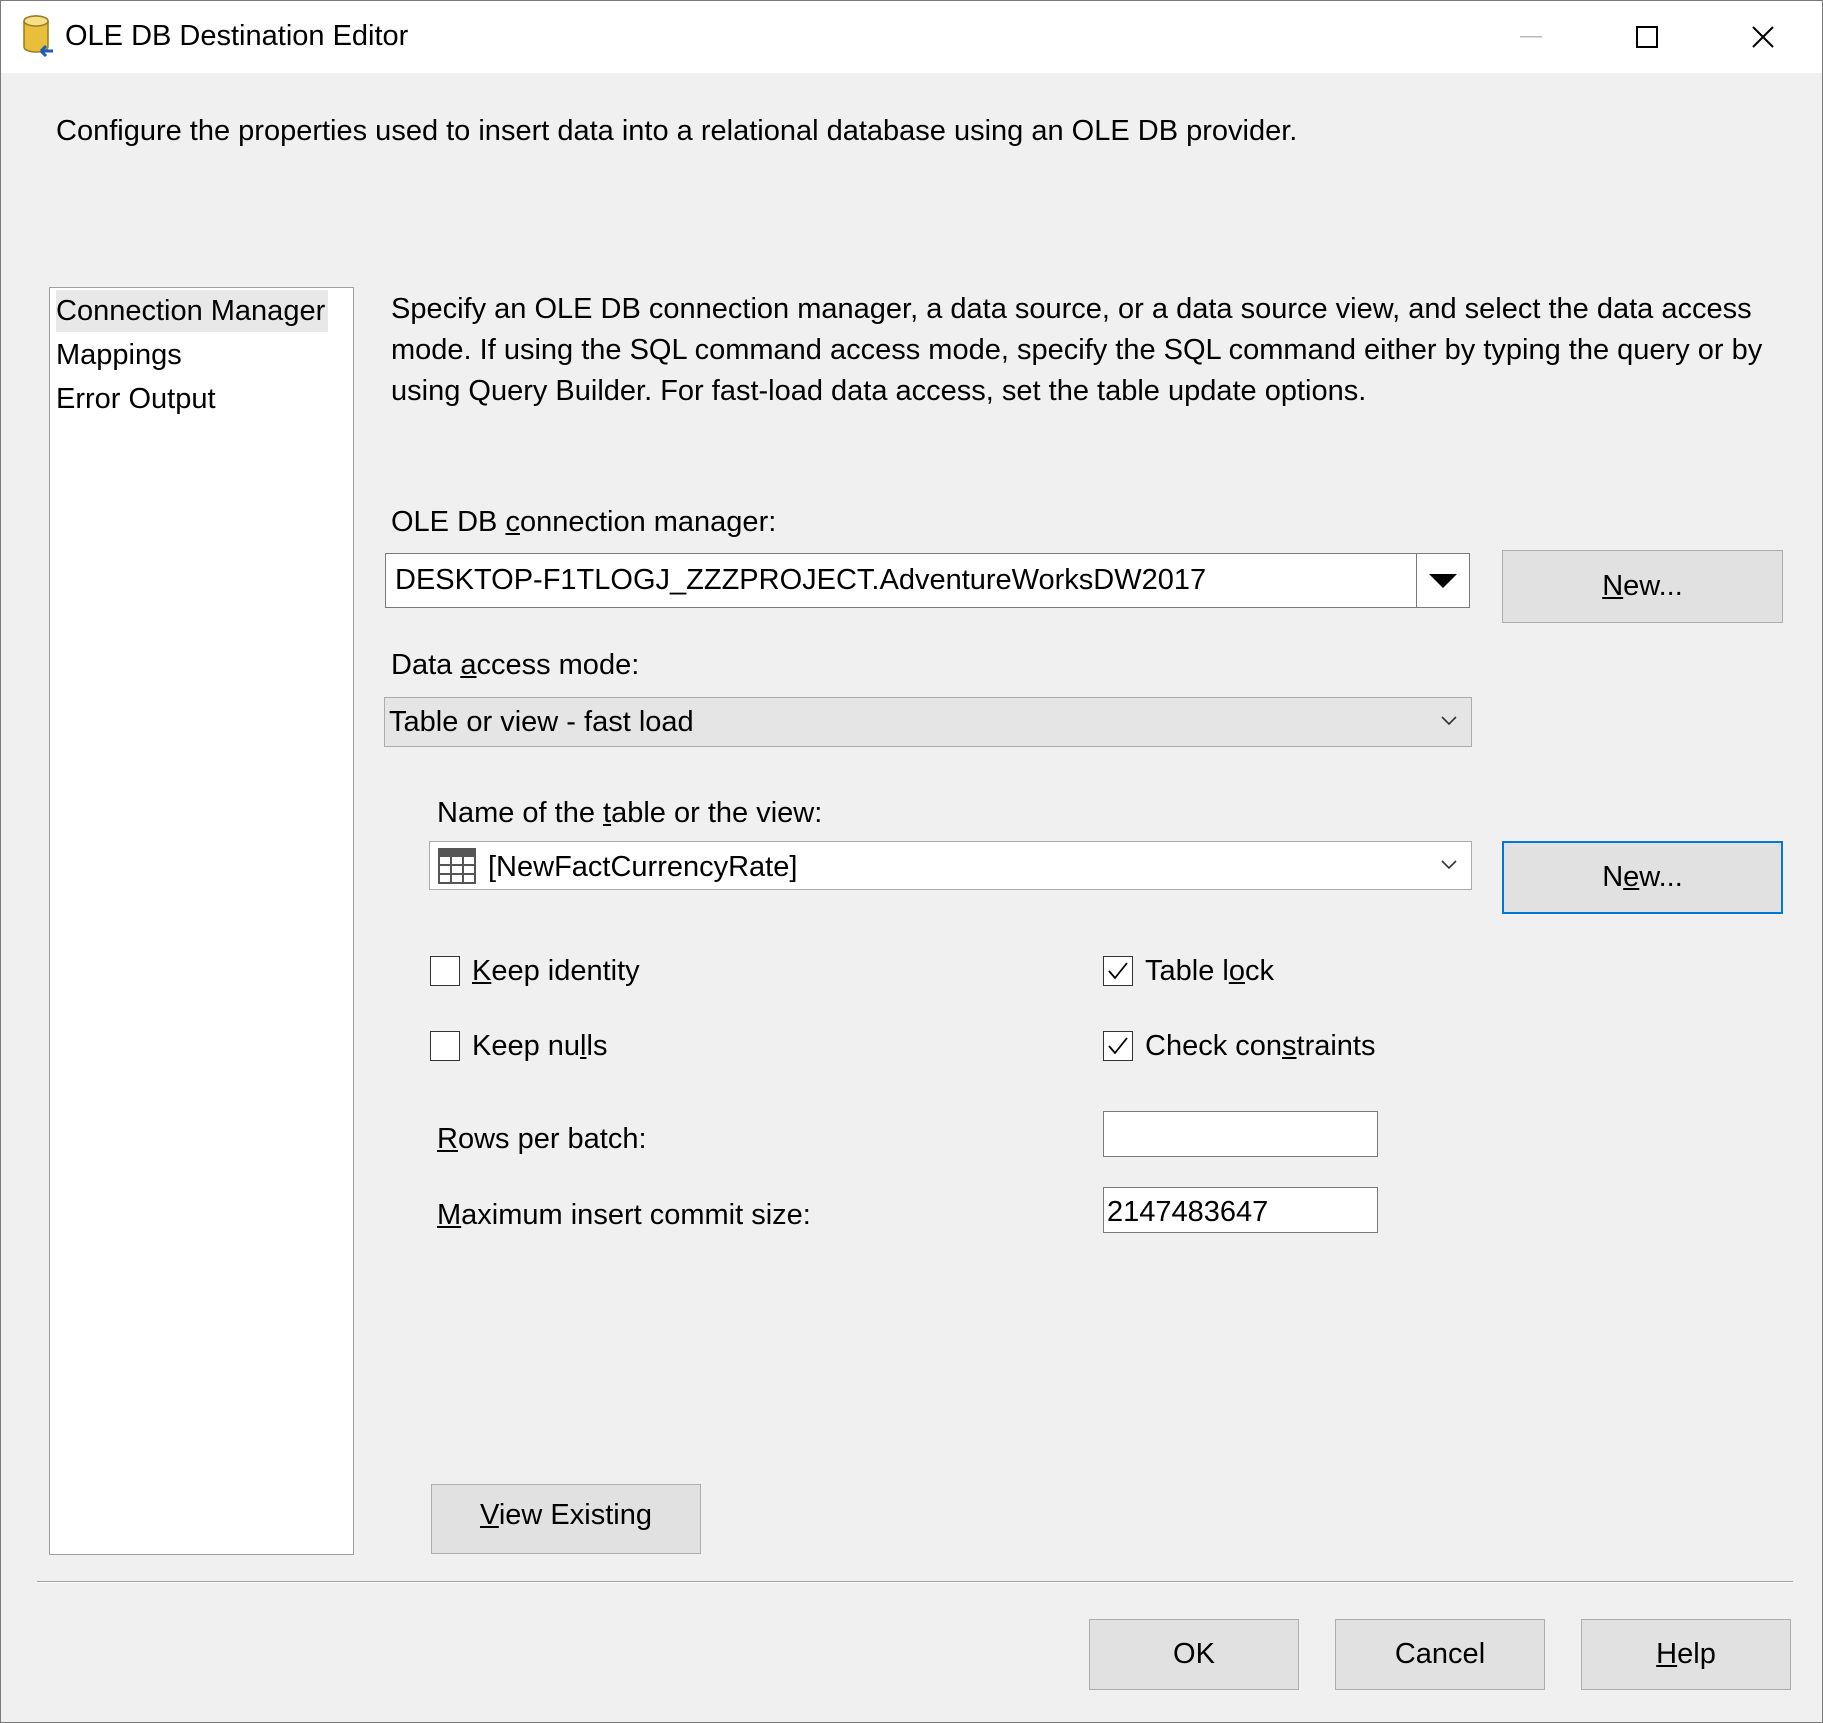  Describe the element at coordinates (950, 865) in the screenshot. I see `table-name-combo: [NewFactCurrencyRate]` at that location.